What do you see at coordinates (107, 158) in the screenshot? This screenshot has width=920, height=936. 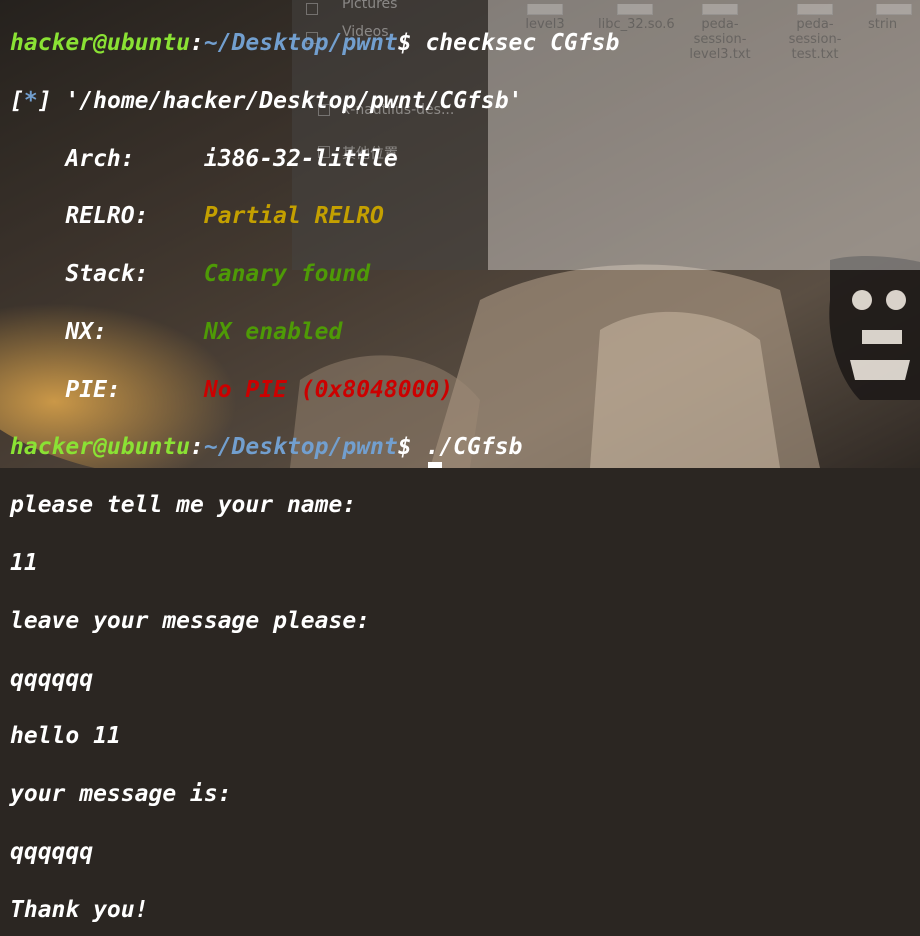 I see `arch-label: Arch:` at bounding box center [107, 158].